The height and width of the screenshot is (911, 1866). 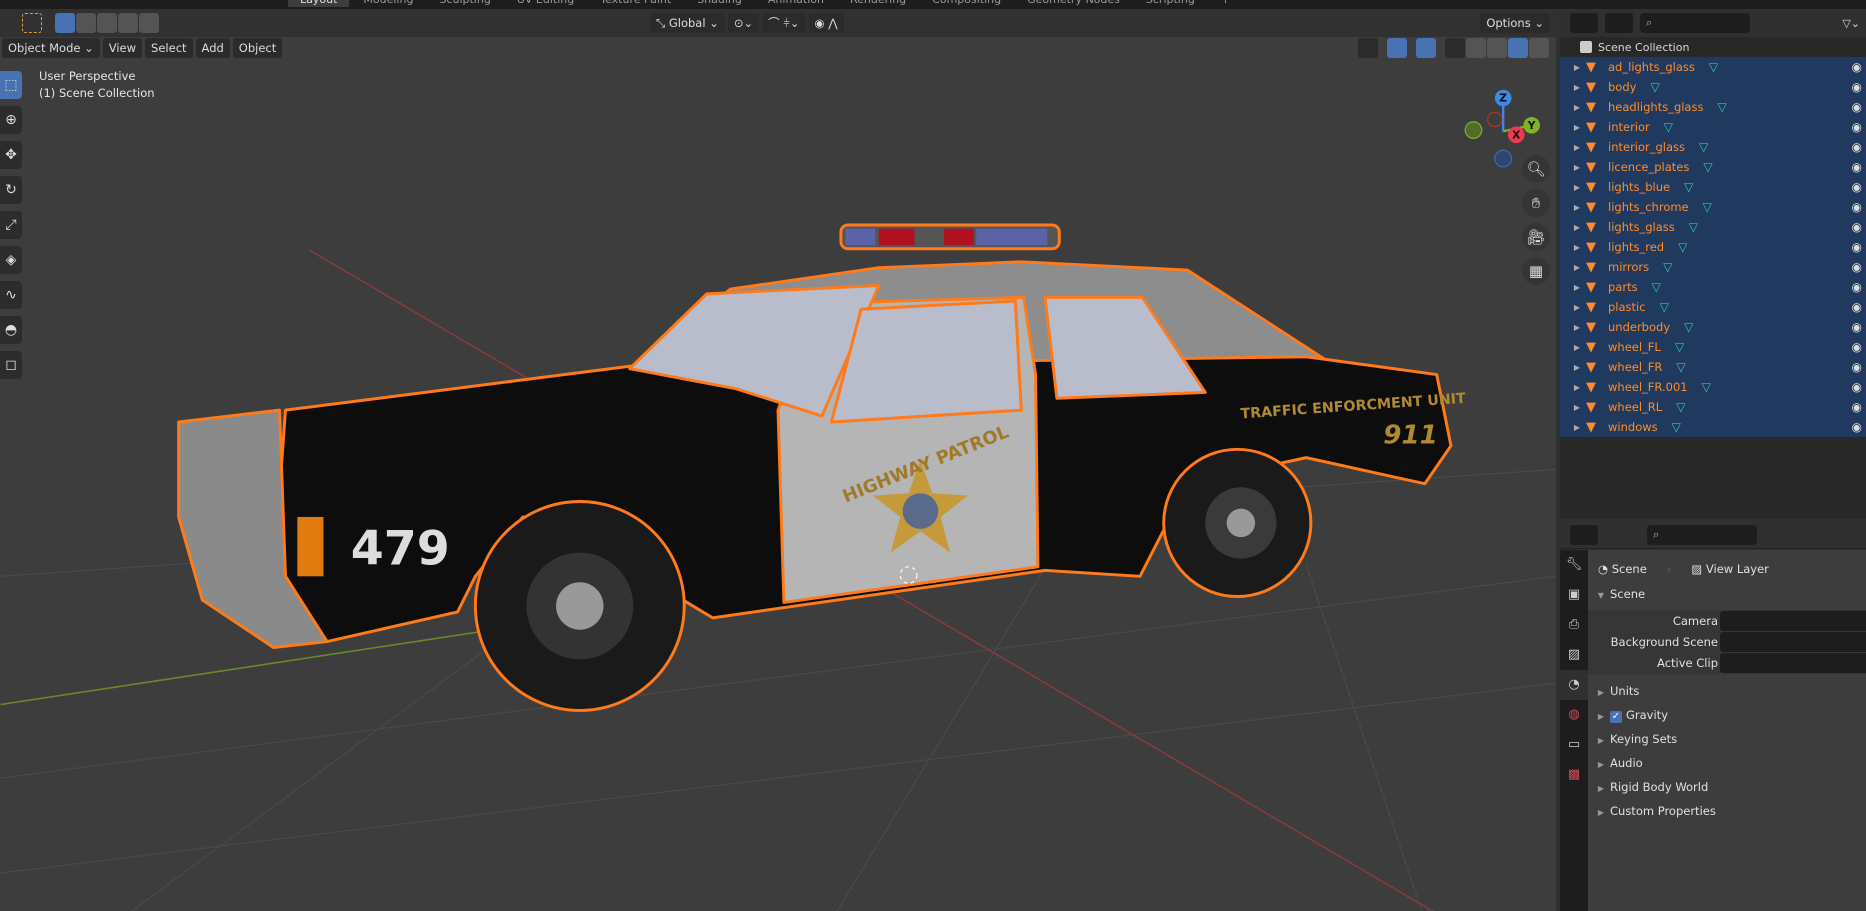 What do you see at coordinates (1574, 775) in the screenshot?
I see `texture-tab-icon: ▩` at bounding box center [1574, 775].